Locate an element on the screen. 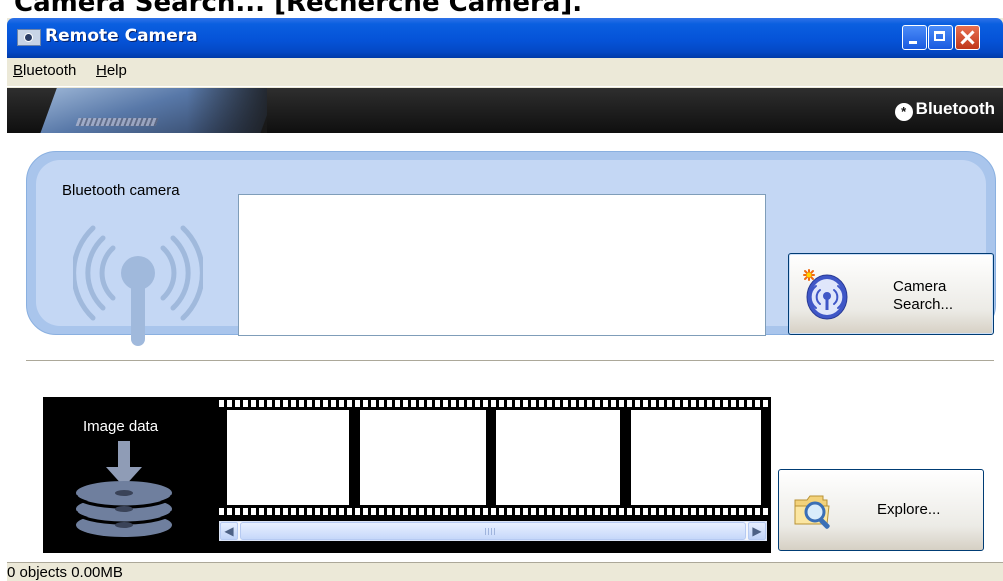 The width and height of the screenshot is (1003, 581). antenna-signal-icon is located at coordinates (138, 285).